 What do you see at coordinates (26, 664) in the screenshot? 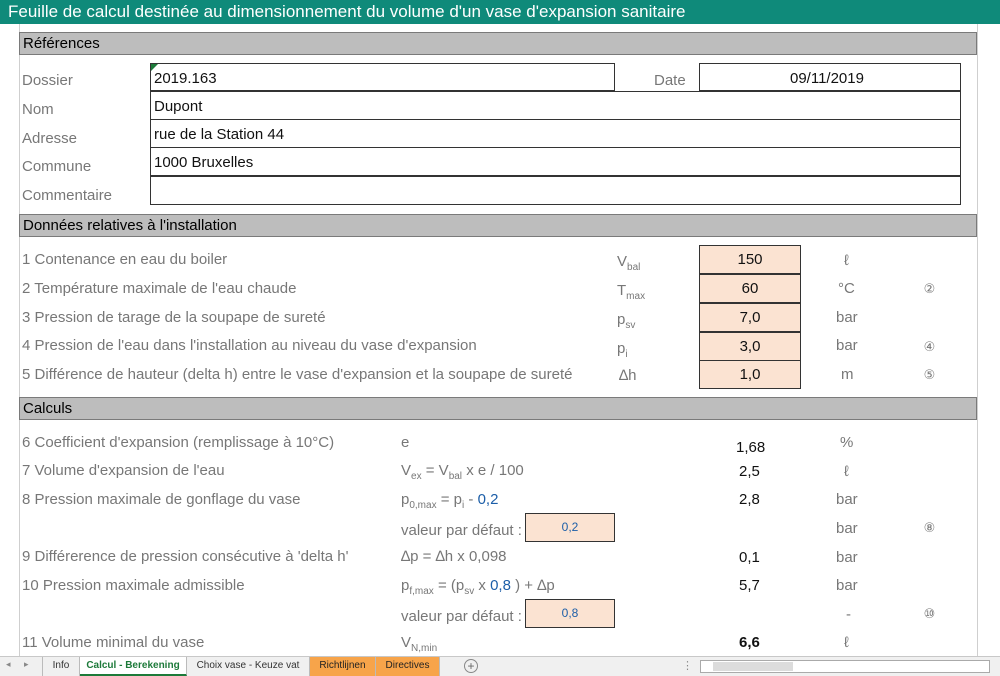
I see `tab-scroll-right-icon: ▸` at bounding box center [26, 664].